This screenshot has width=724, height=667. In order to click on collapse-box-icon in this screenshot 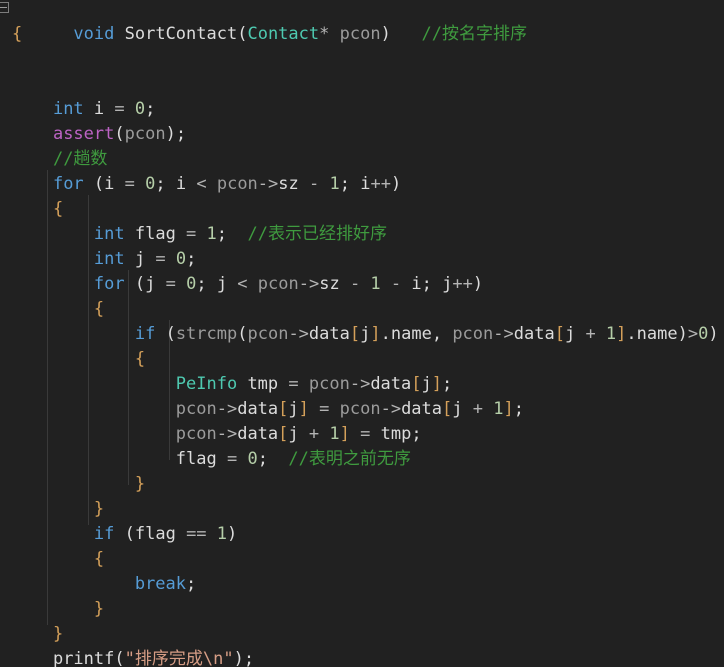, I will do `click(4, 7)`.